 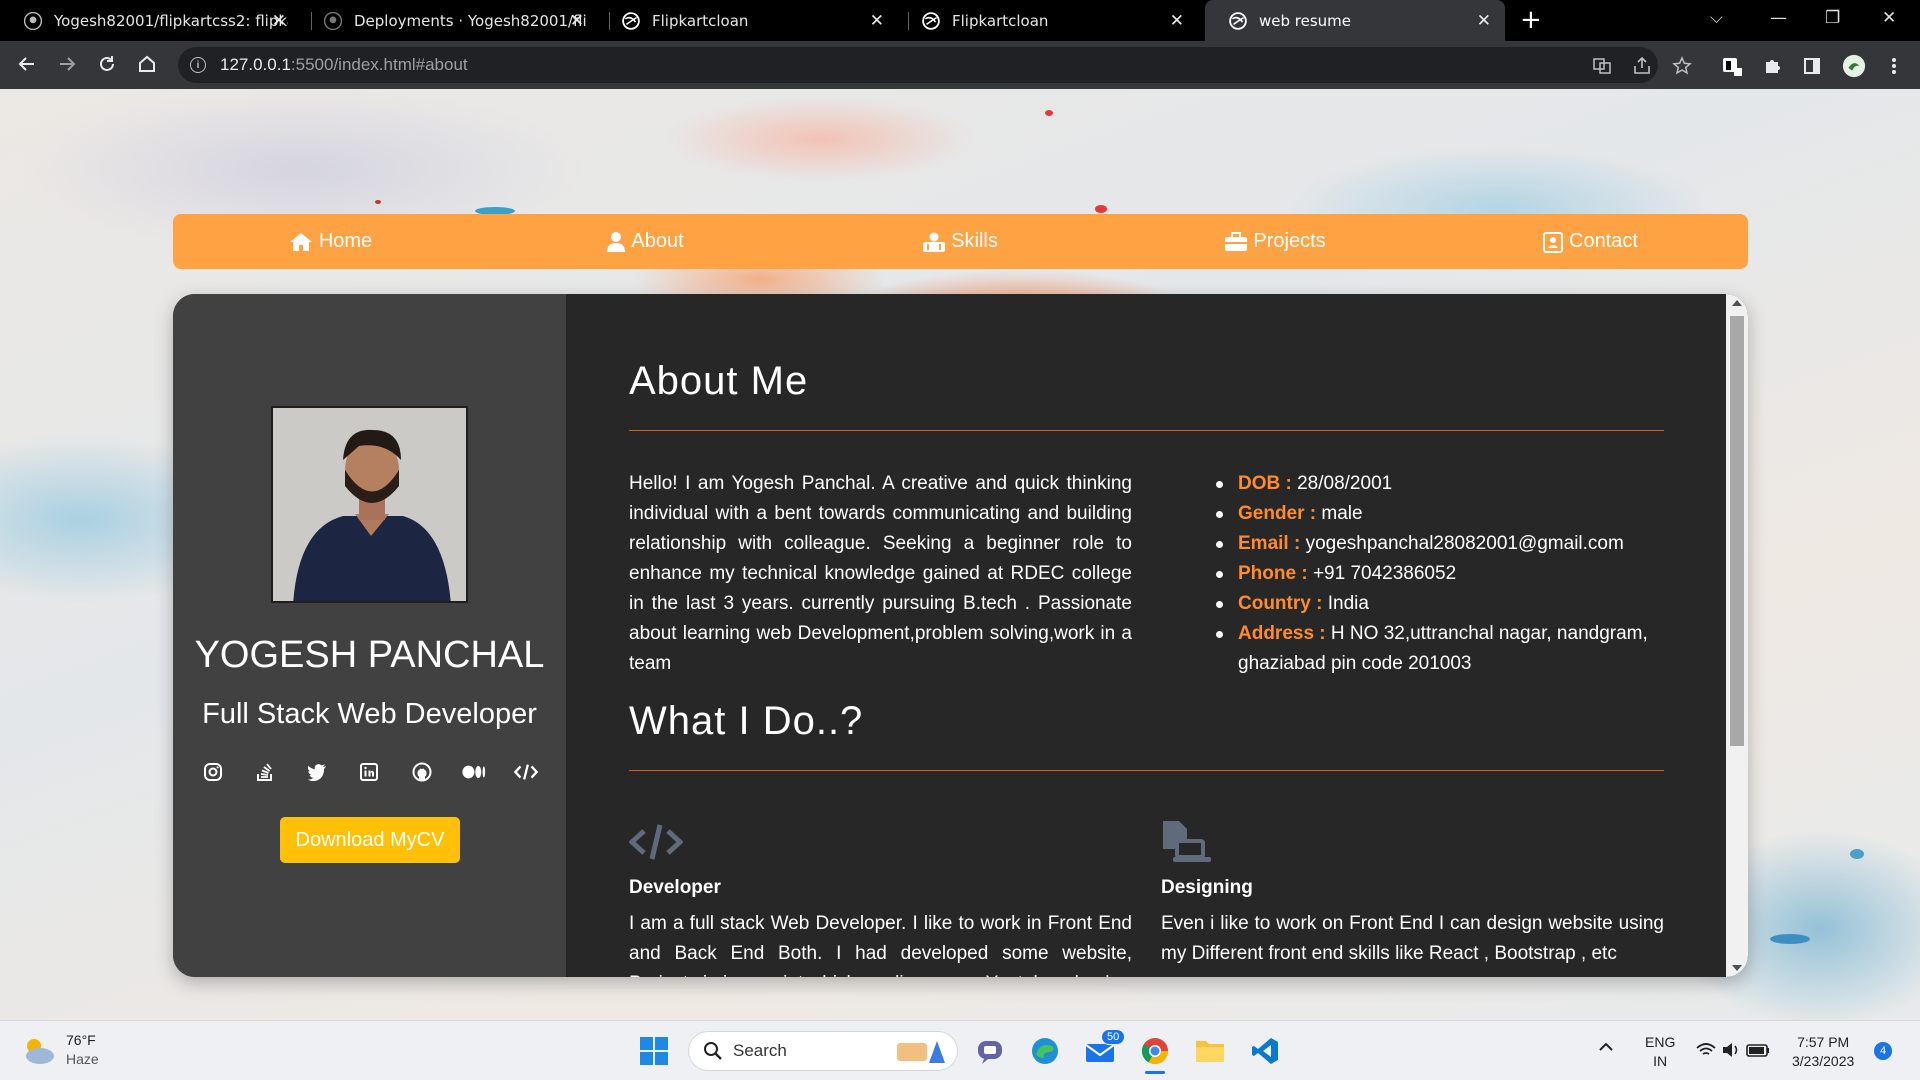 What do you see at coordinates (1449, 514) in the screenshot?
I see `fact-gender: Gender : male` at bounding box center [1449, 514].